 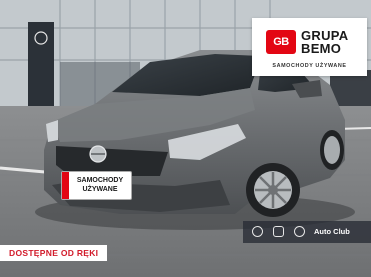 What do you see at coordinates (307, 232) in the screenshot?
I see `auto-club-strip: Auto Club` at bounding box center [307, 232].